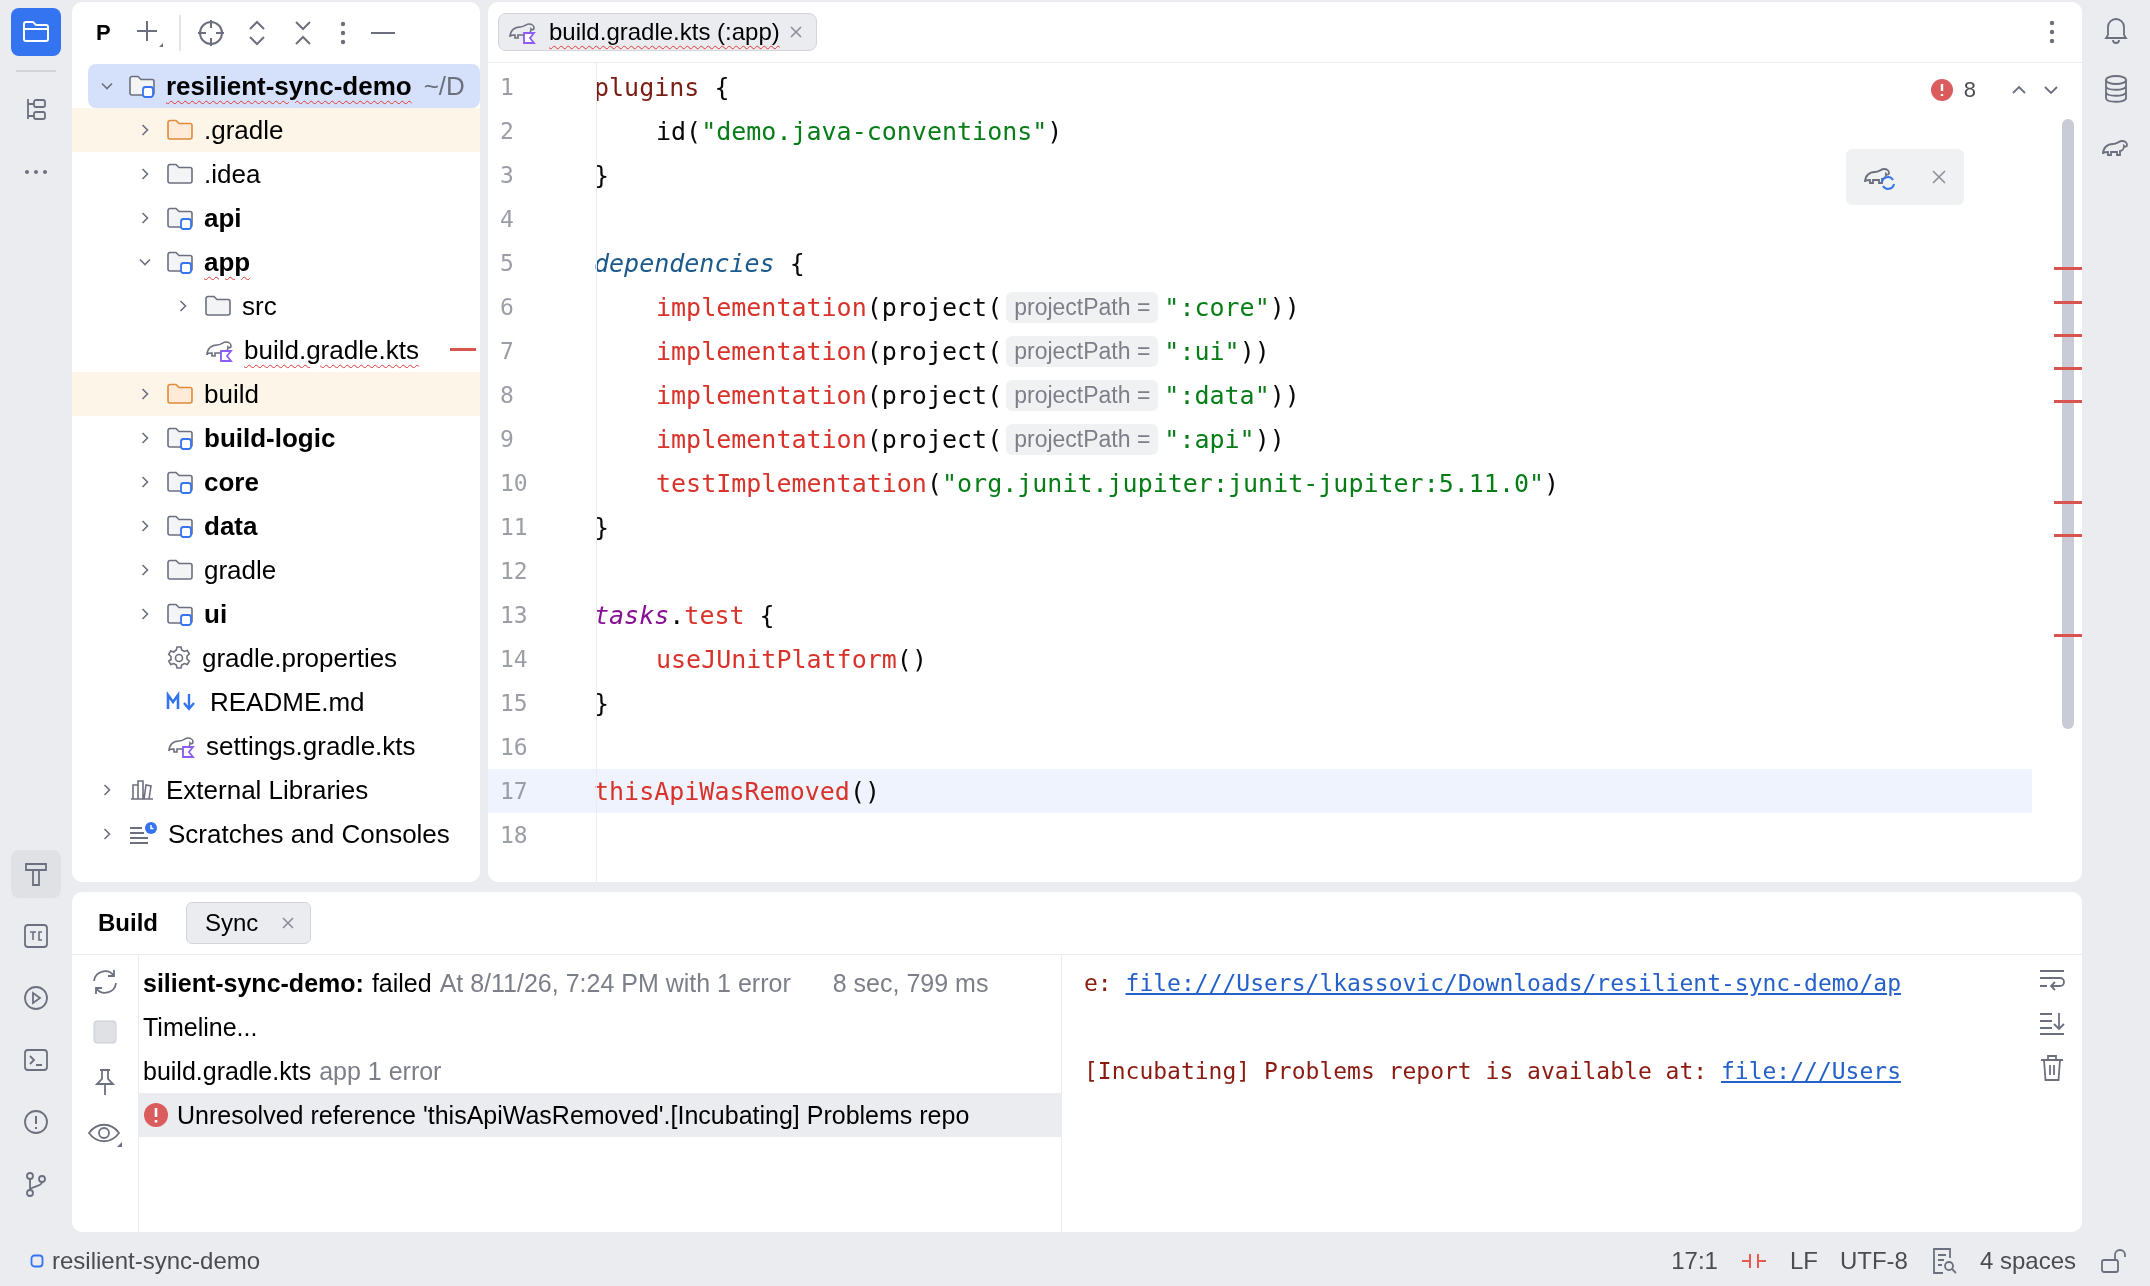  Describe the element at coordinates (244, 130) in the screenshot. I see `file-name: .gradle` at that location.